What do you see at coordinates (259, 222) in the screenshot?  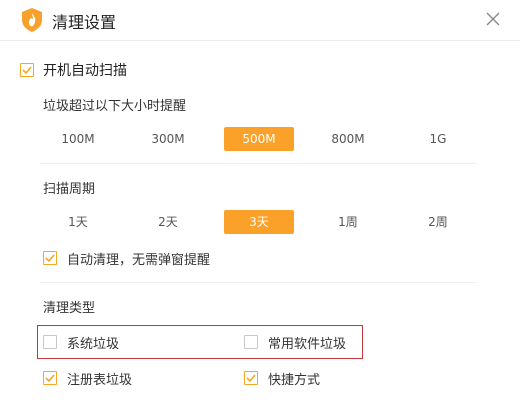 I see `cycle-option-3day: 3天` at bounding box center [259, 222].